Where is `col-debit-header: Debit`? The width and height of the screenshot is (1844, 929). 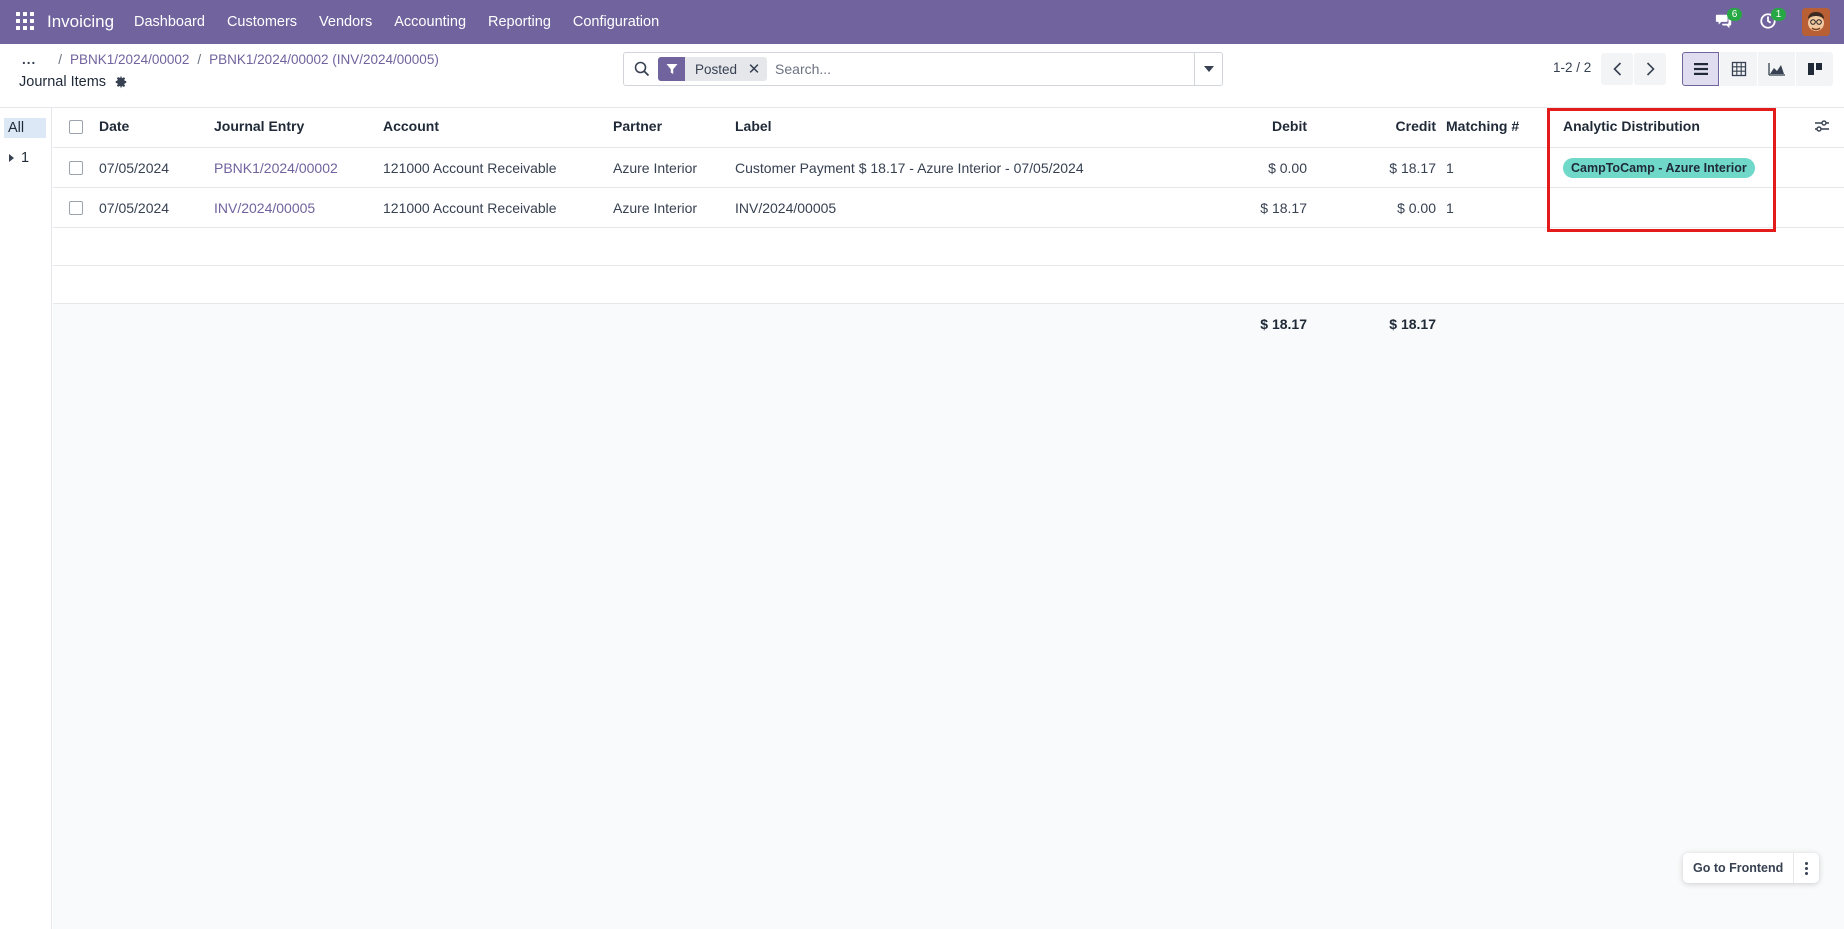
col-debit-header: Debit is located at coordinates (1230, 126).